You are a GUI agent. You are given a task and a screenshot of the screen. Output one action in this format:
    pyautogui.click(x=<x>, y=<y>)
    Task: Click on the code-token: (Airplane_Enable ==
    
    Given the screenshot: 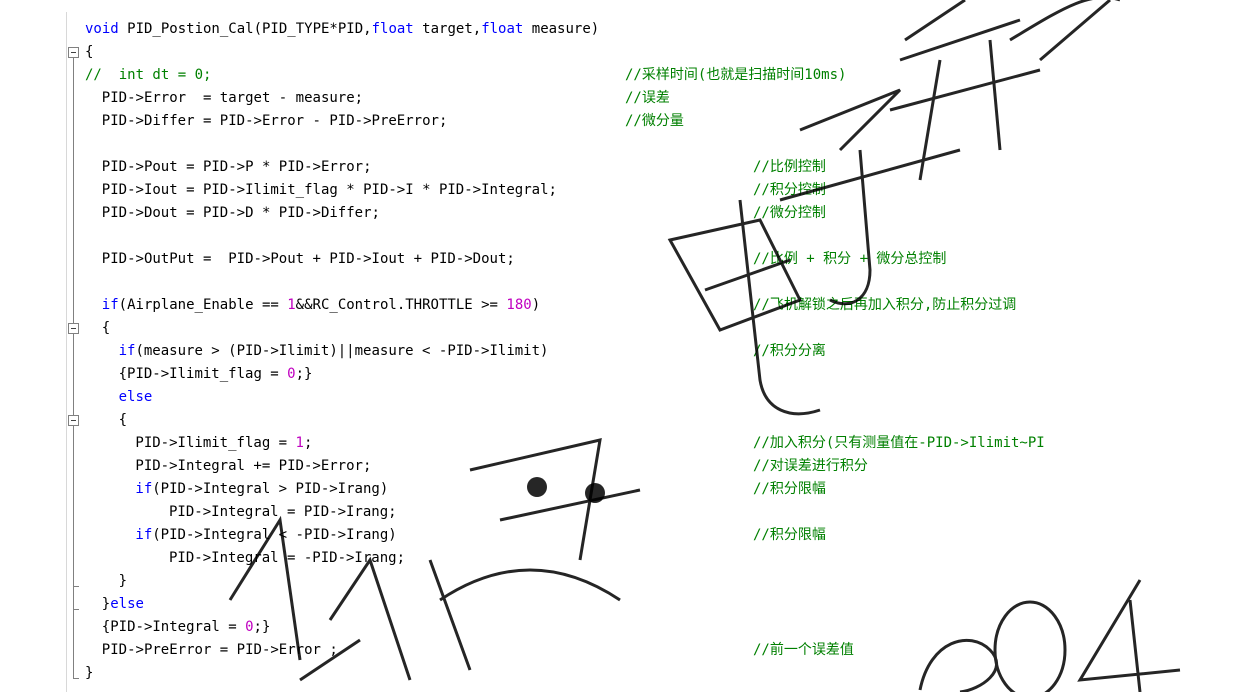 What is the action you would take?
    pyautogui.click(x=203, y=305)
    